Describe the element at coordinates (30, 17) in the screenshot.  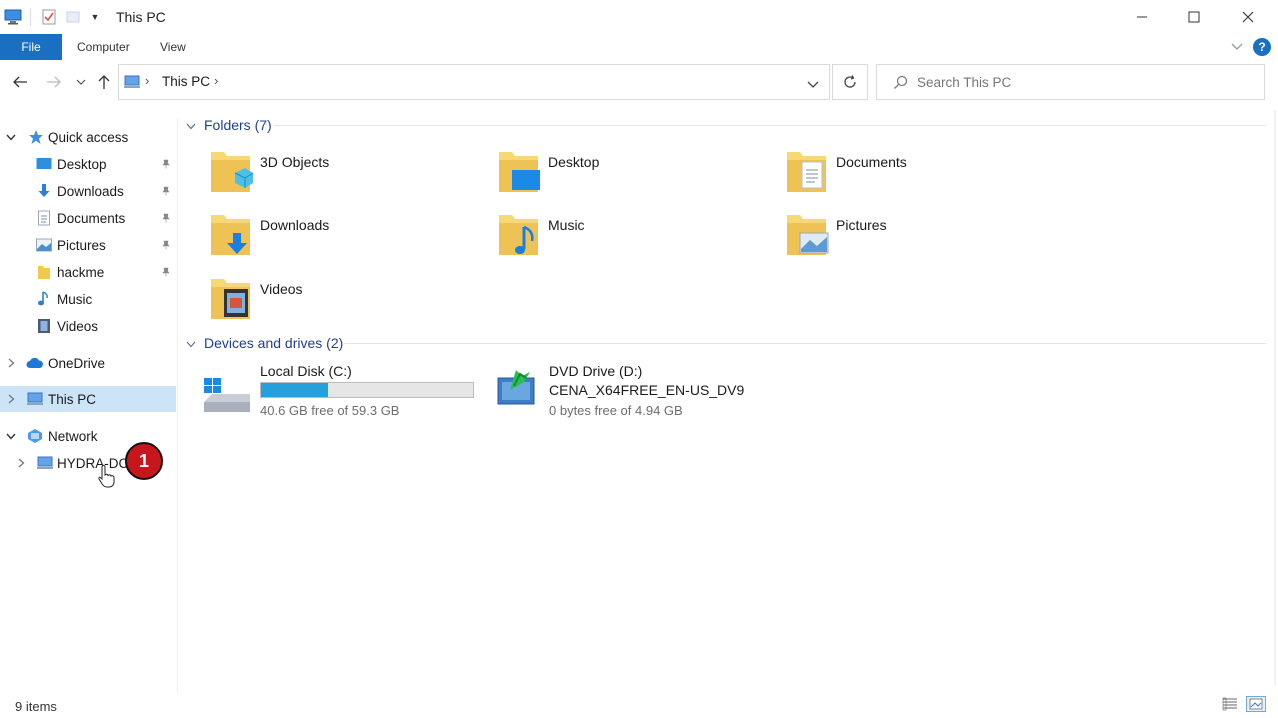
I see `toolbar-divider` at that location.